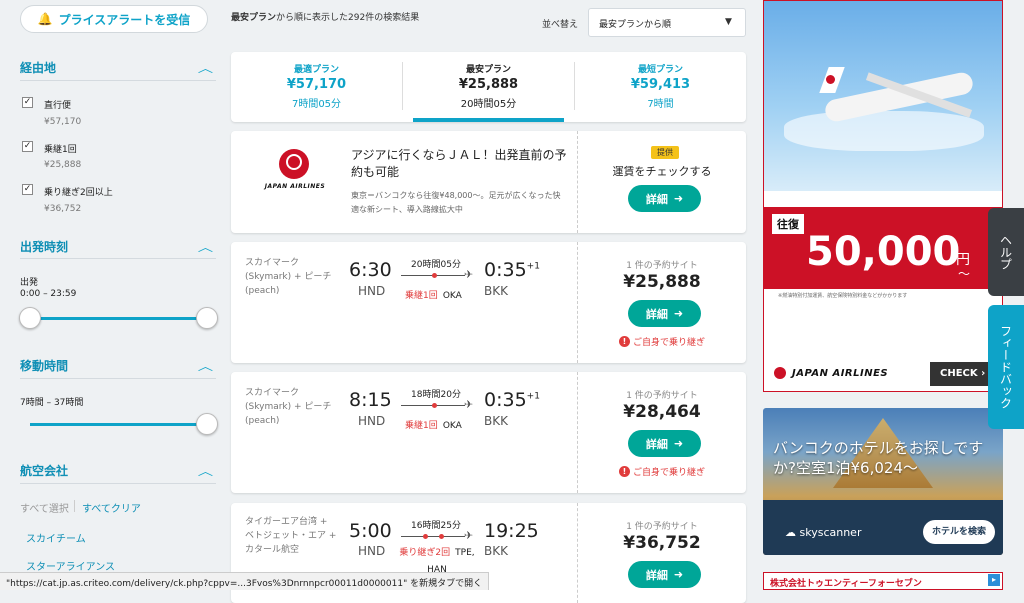 Image resolution: width=1024 pixels, height=603 pixels. Describe the element at coordinates (29, 283) in the screenshot. I see `departure-label: 出発` at that location.